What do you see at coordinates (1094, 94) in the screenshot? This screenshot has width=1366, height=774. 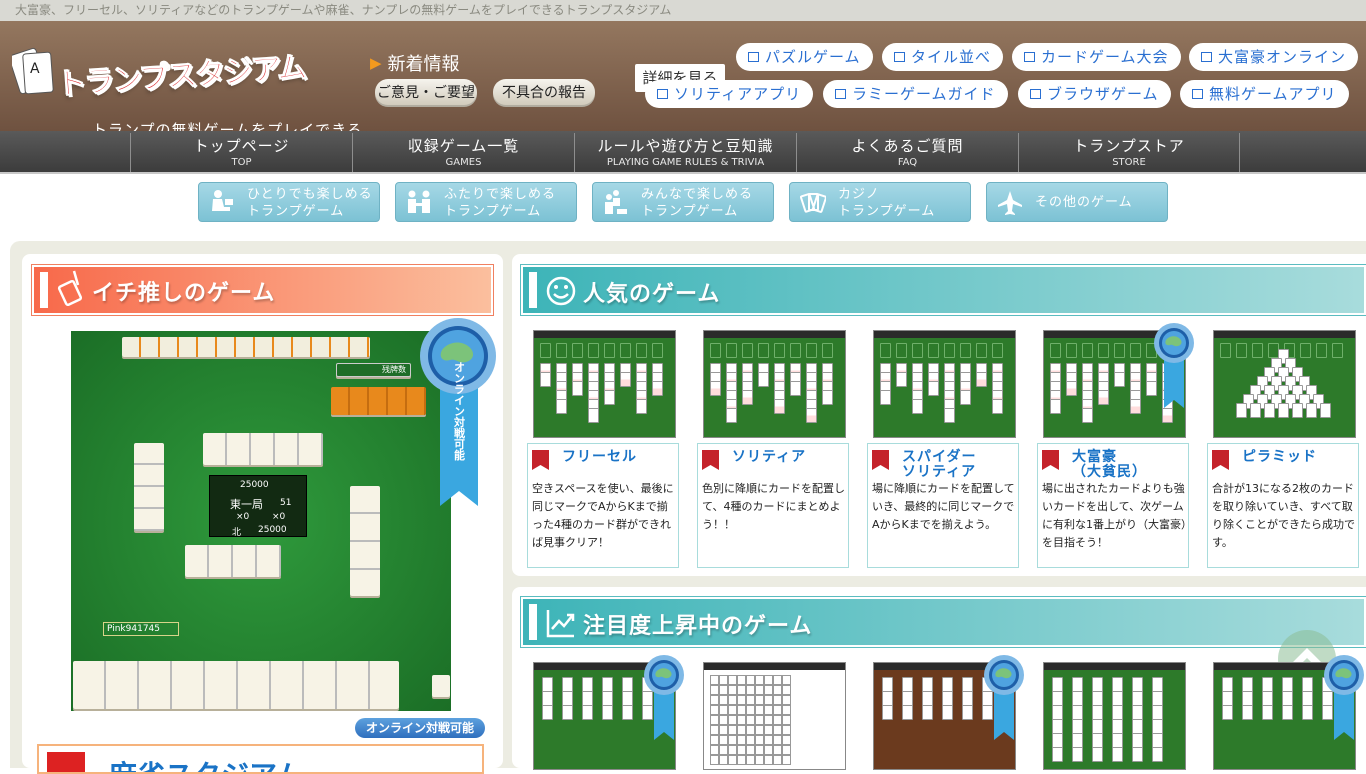 I see `link-browser-game: ブラウザゲーム` at bounding box center [1094, 94].